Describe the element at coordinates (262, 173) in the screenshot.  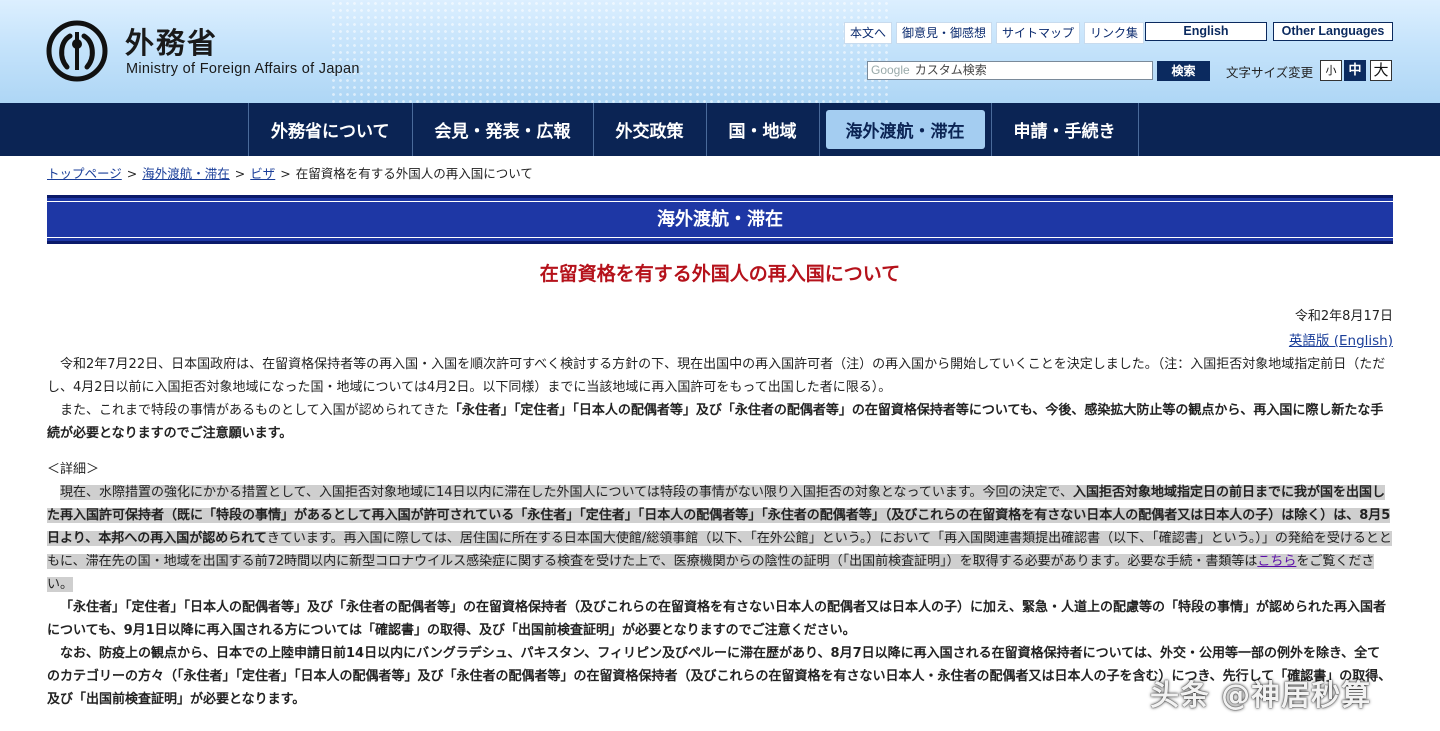
I see `breadcrumb-link-visa: ビザ` at that location.